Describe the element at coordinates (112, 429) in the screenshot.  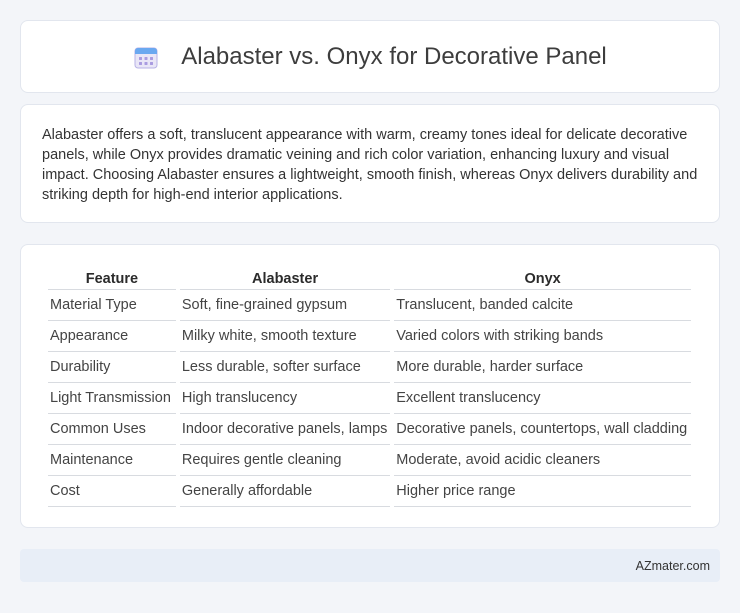
I see `feature-cell: Common Uses` at that location.